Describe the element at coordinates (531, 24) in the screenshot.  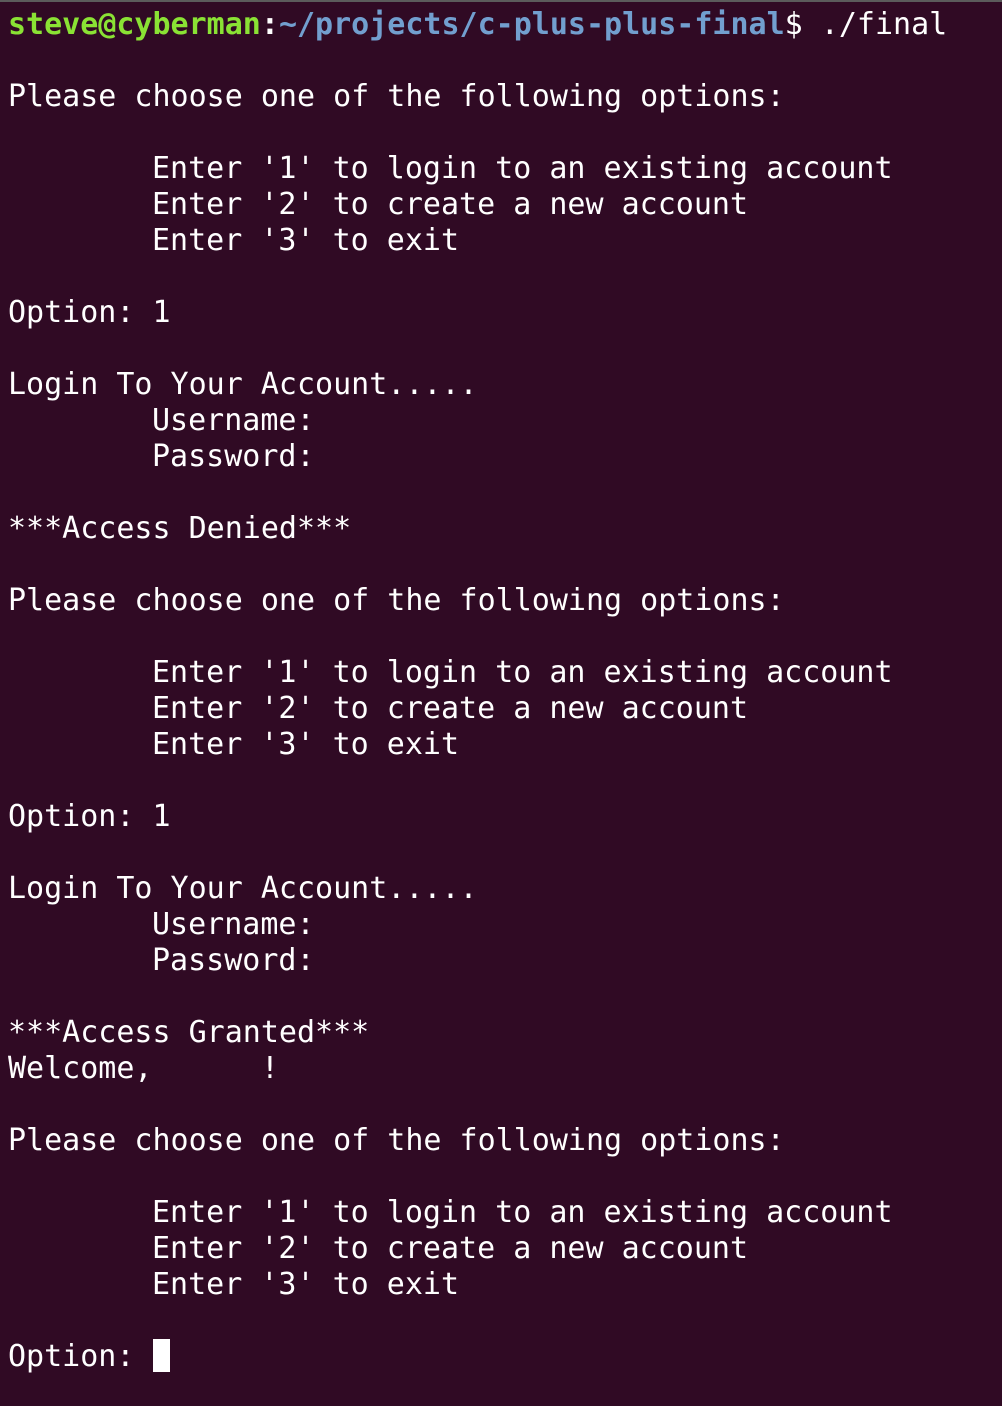
I see `prompt-path: ~/projects/c-plus-plus-final` at that location.